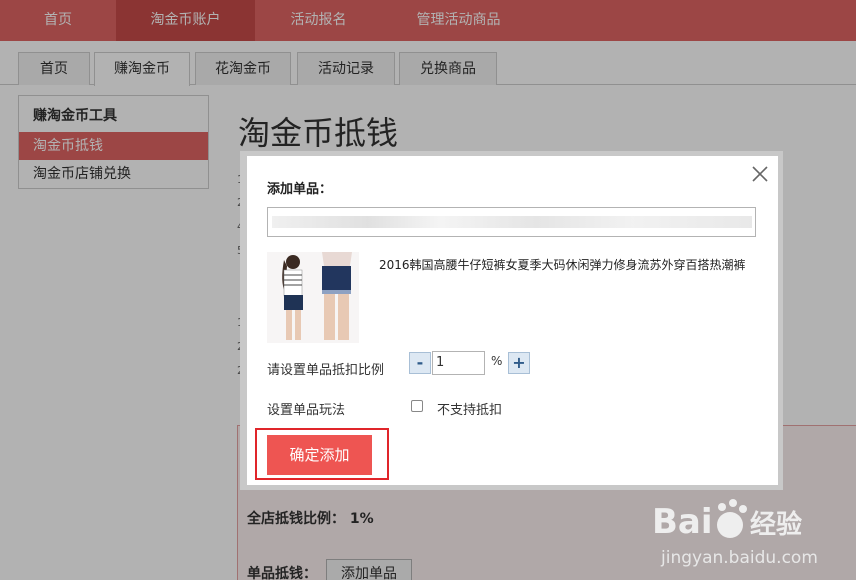  Describe the element at coordinates (760, 174) in the screenshot. I see `close-icon` at that location.